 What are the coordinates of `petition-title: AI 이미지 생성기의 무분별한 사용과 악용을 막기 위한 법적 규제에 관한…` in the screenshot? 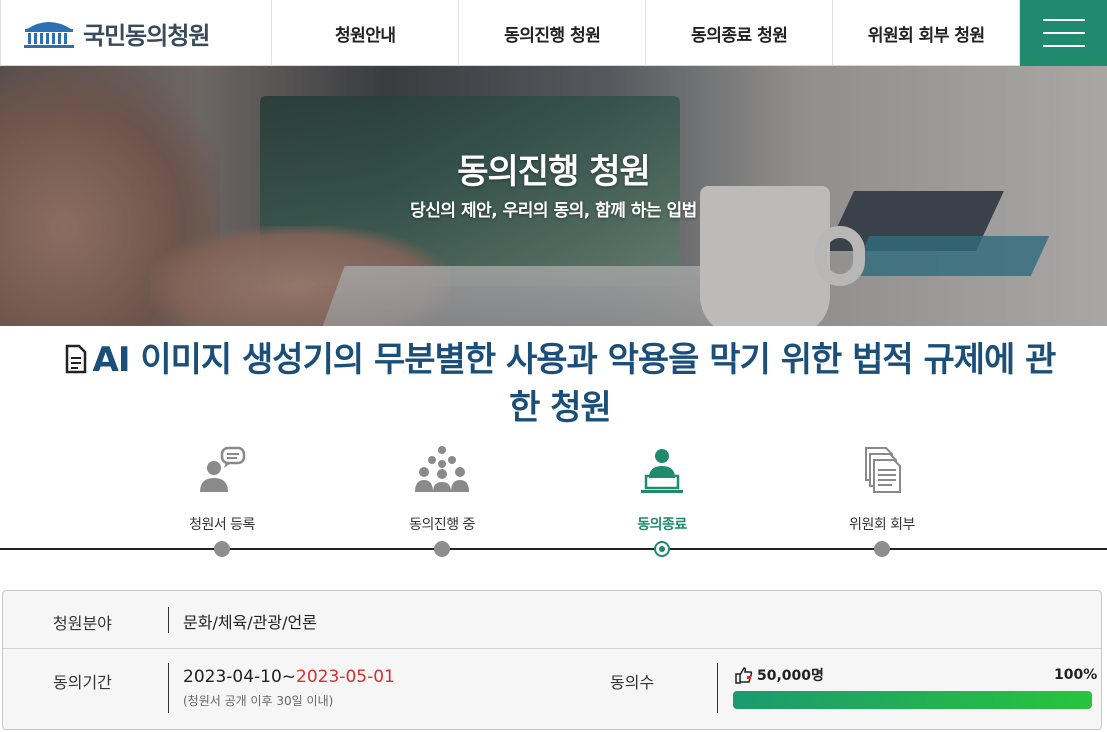 It's located at (560, 384).